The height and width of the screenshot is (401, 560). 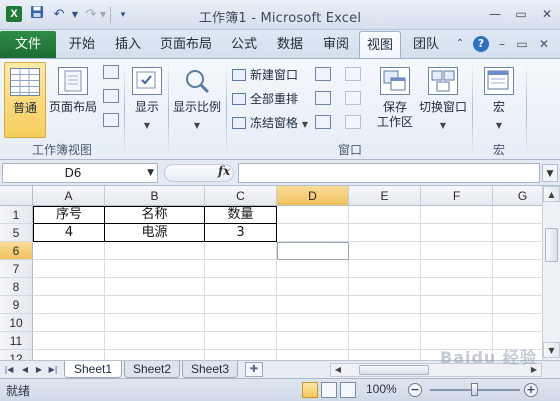 I want to click on synchronous-scrolling-icon, so click(x=353, y=98).